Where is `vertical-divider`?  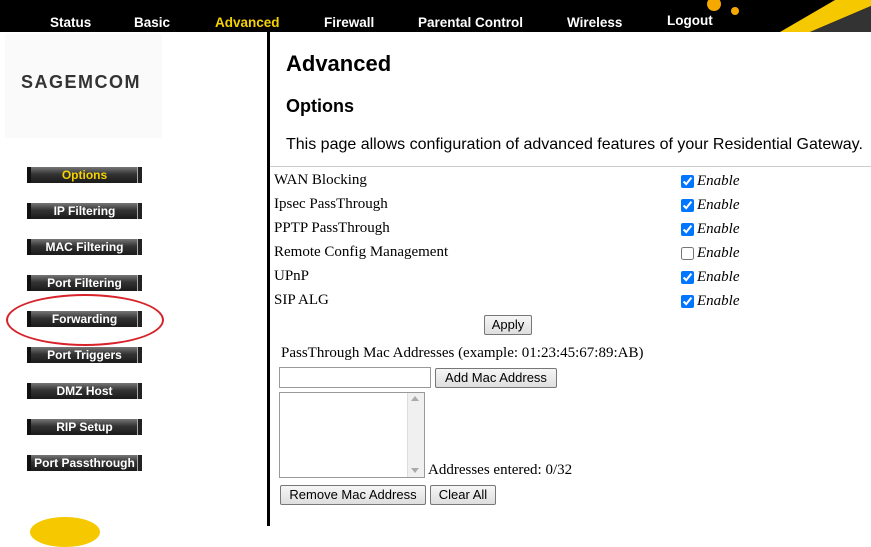 vertical-divider is located at coordinates (268, 279).